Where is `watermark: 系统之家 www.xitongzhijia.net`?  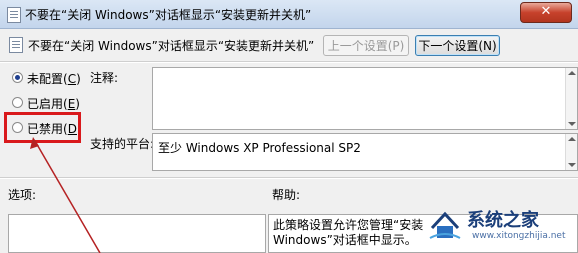 watermark: 系统之家 www.xitongzhijia.net is located at coordinates (499, 226).